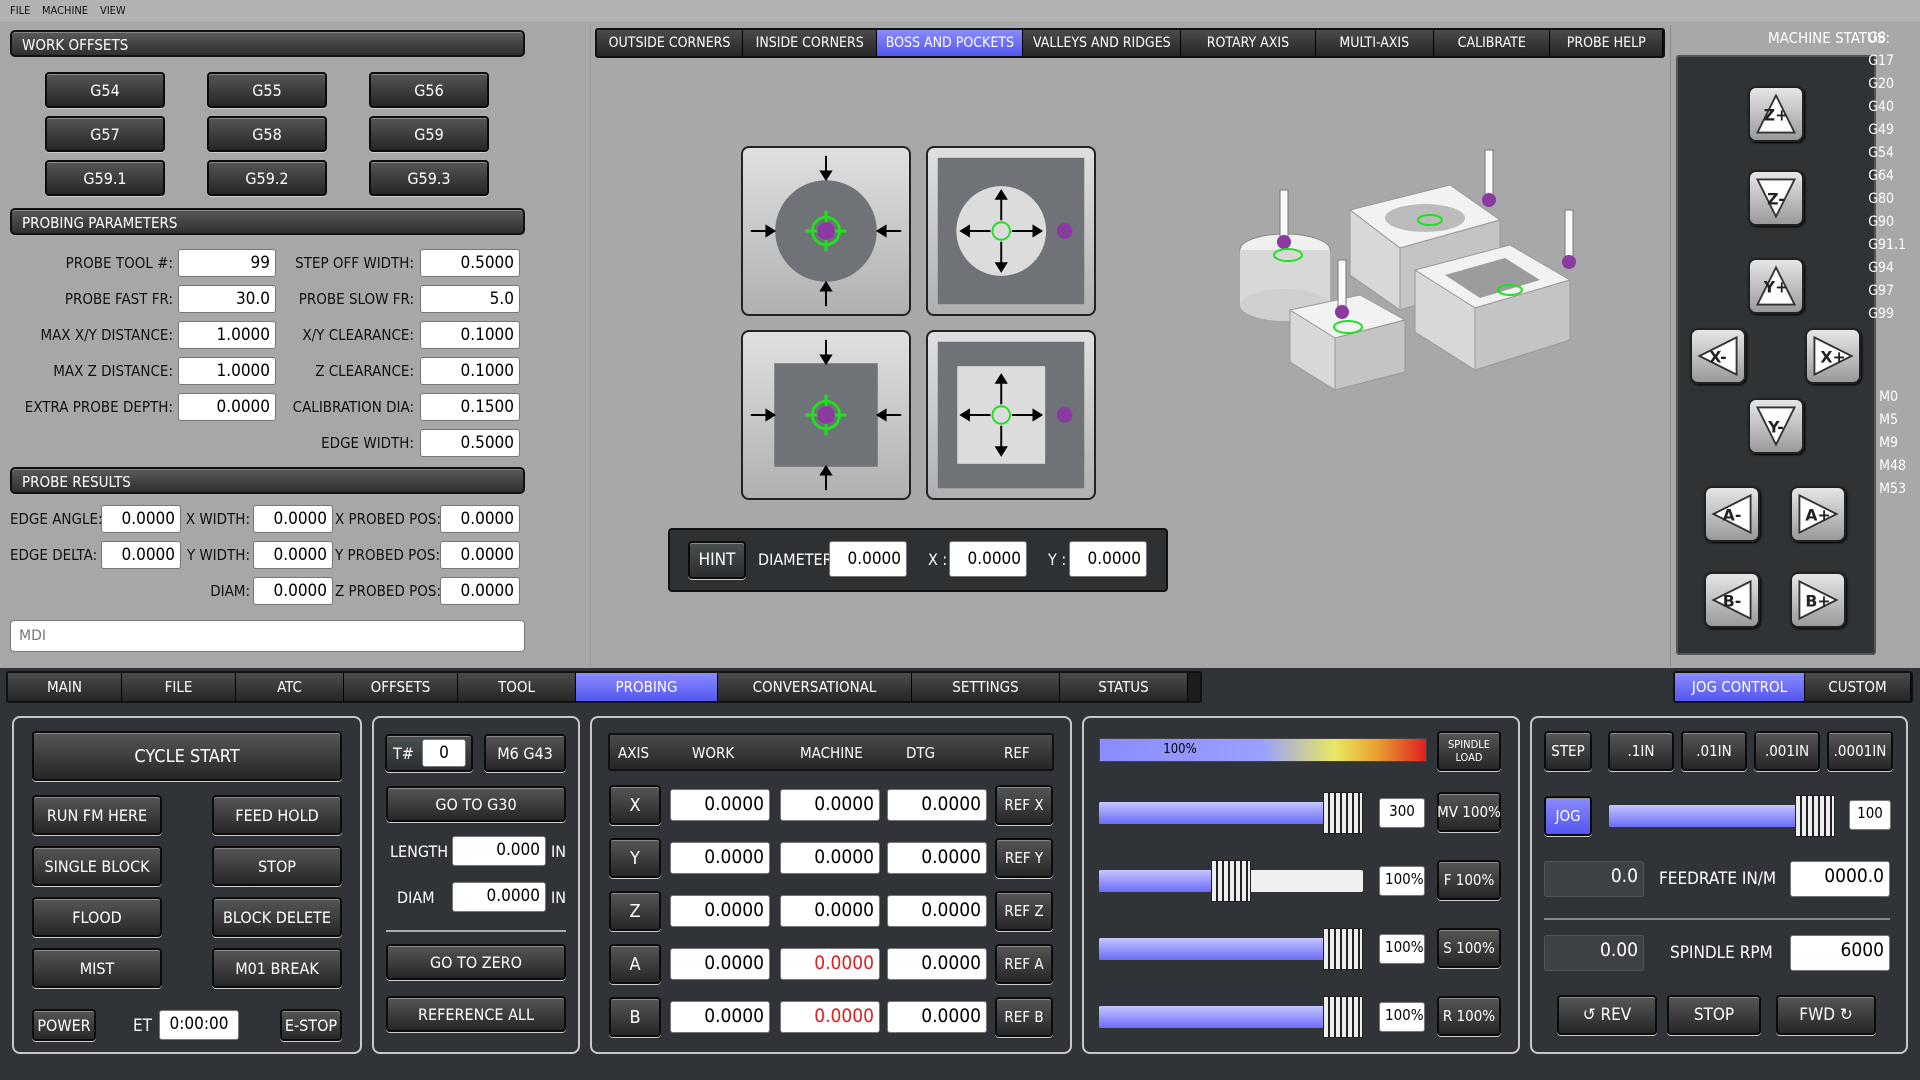 Image resolution: width=1920 pixels, height=1080 pixels. I want to click on probe-tab-4: ROTARY AXIS, so click(1248, 43).